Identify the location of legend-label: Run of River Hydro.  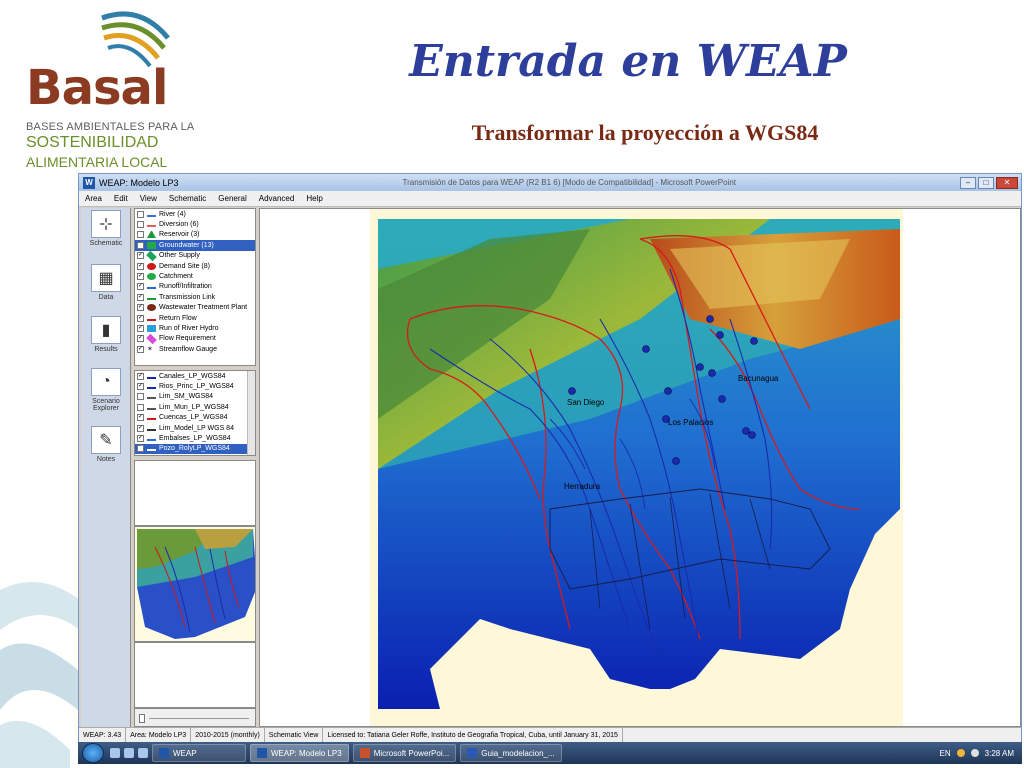
(189, 328).